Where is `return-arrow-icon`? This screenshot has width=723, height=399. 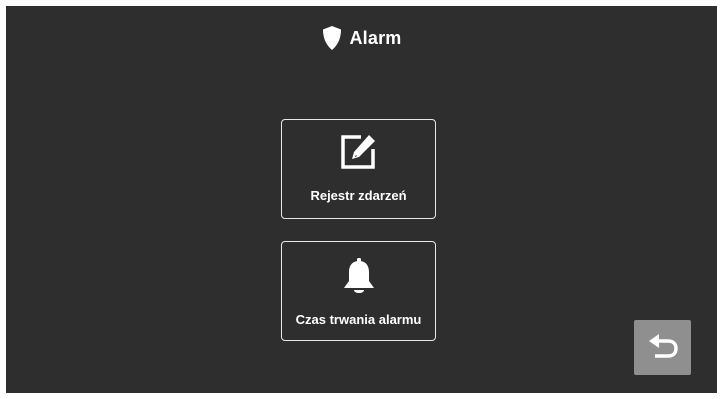
return-arrow-icon is located at coordinates (663, 345).